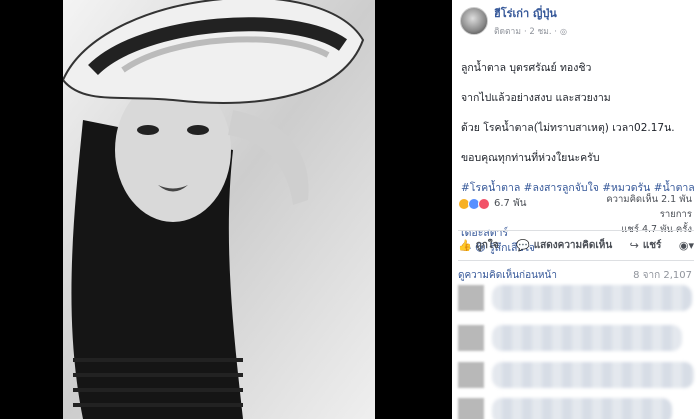 Image resolution: width=700 pixels, height=419 pixels. I want to click on post-meta: ติดตาม · 2 ชม. · ◎, so click(530, 31).